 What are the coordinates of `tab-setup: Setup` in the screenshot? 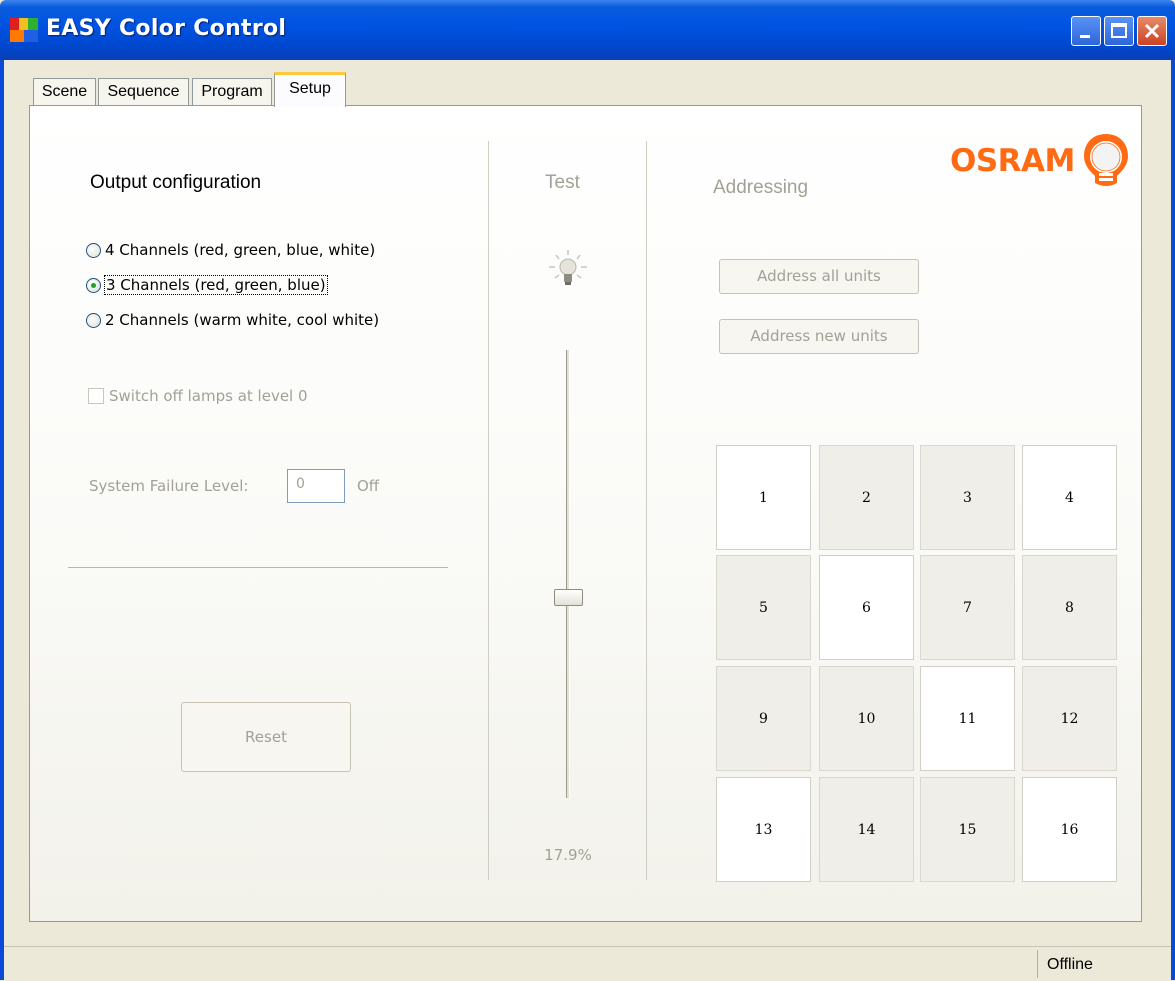 It's located at (310, 89).